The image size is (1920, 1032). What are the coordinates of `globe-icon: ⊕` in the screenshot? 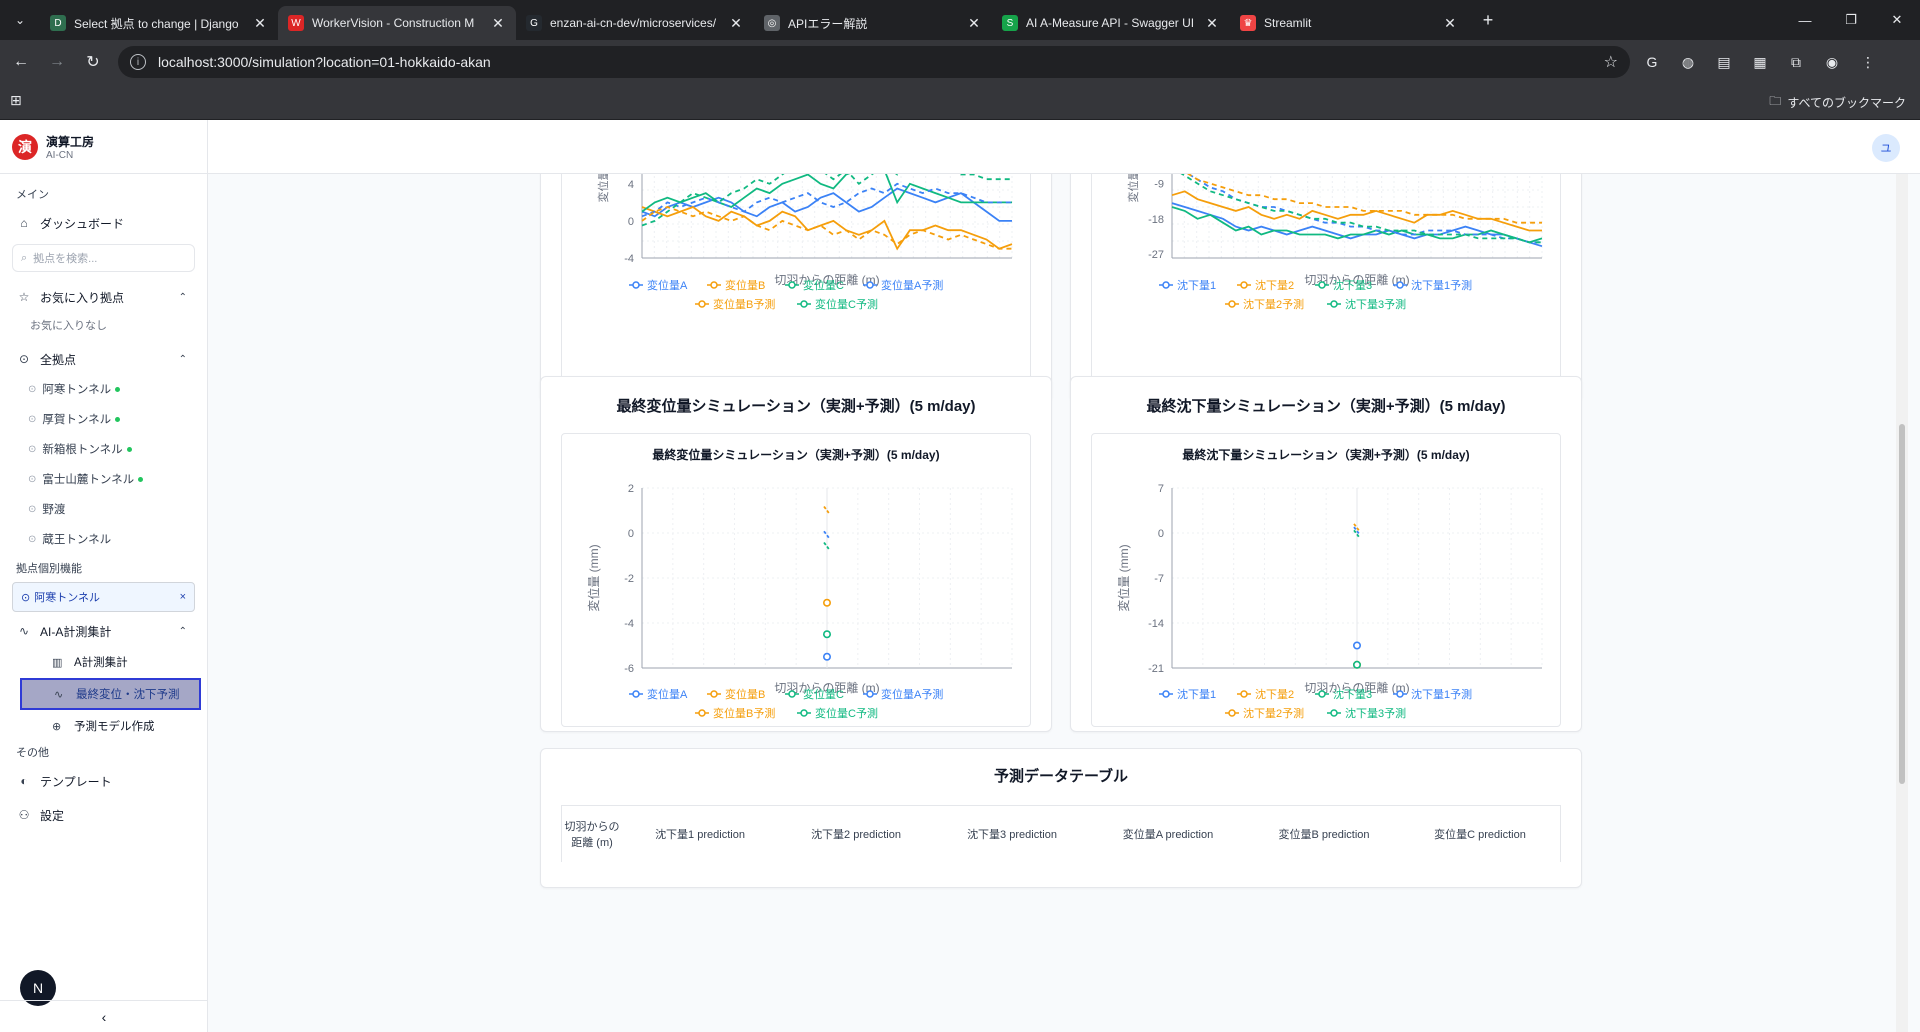 It's located at (57, 726).